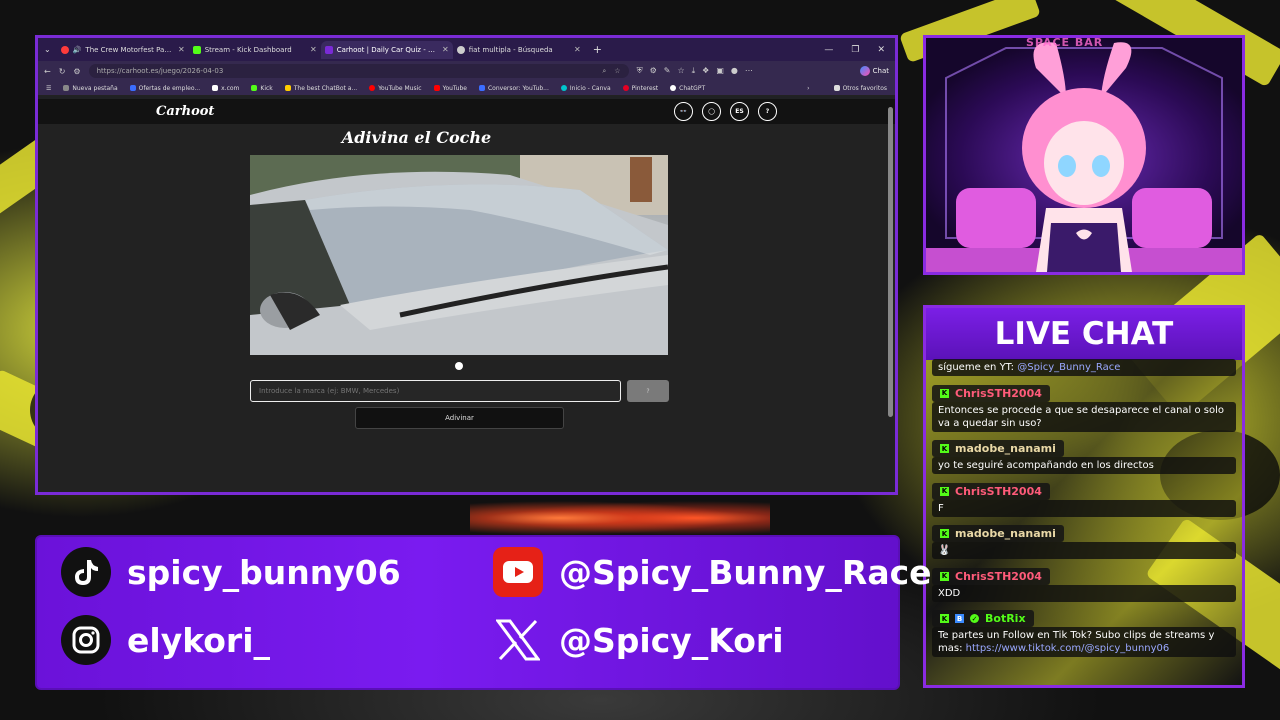 This screenshot has height=720, width=1280. Describe the element at coordinates (645, 88) in the screenshot. I see `bookmark-label: Pinterest` at that location.